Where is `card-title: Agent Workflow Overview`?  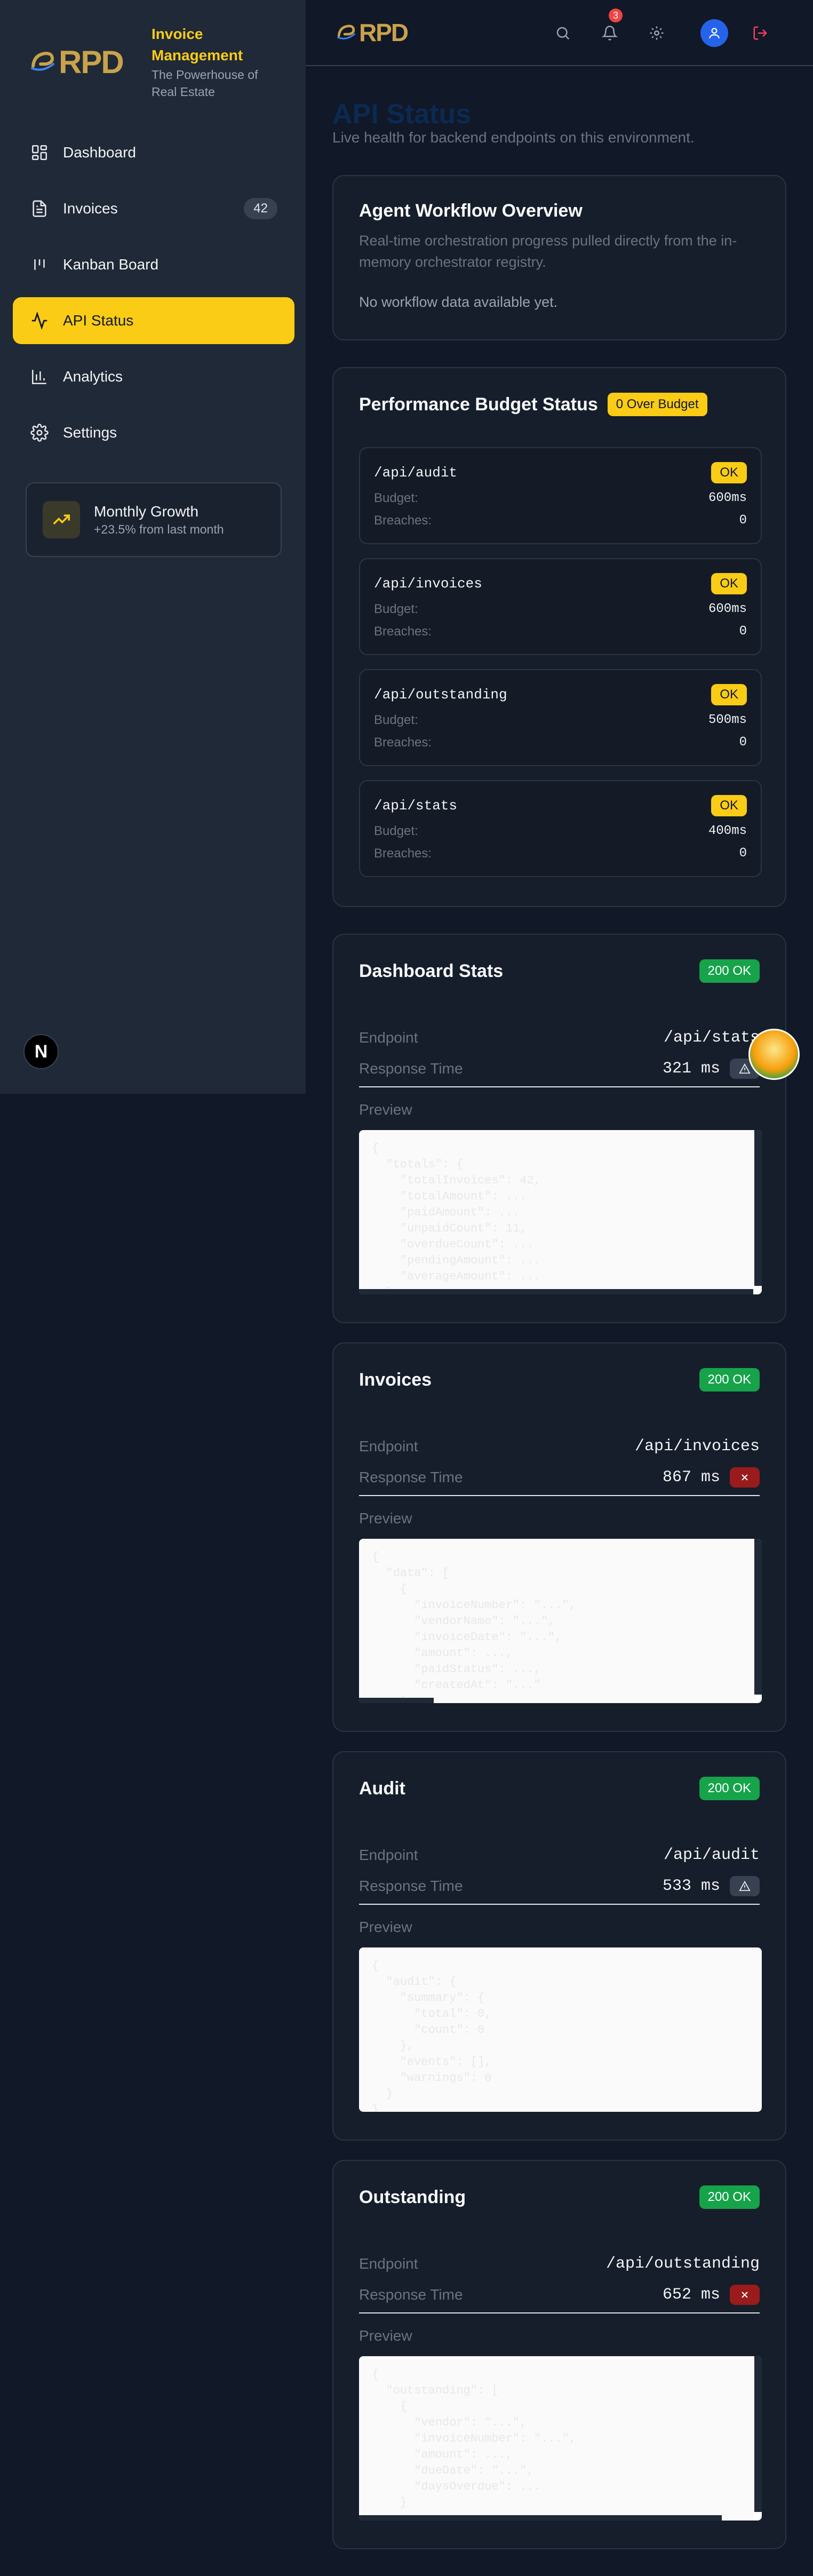
card-title: Agent Workflow Overview is located at coordinates (471, 211).